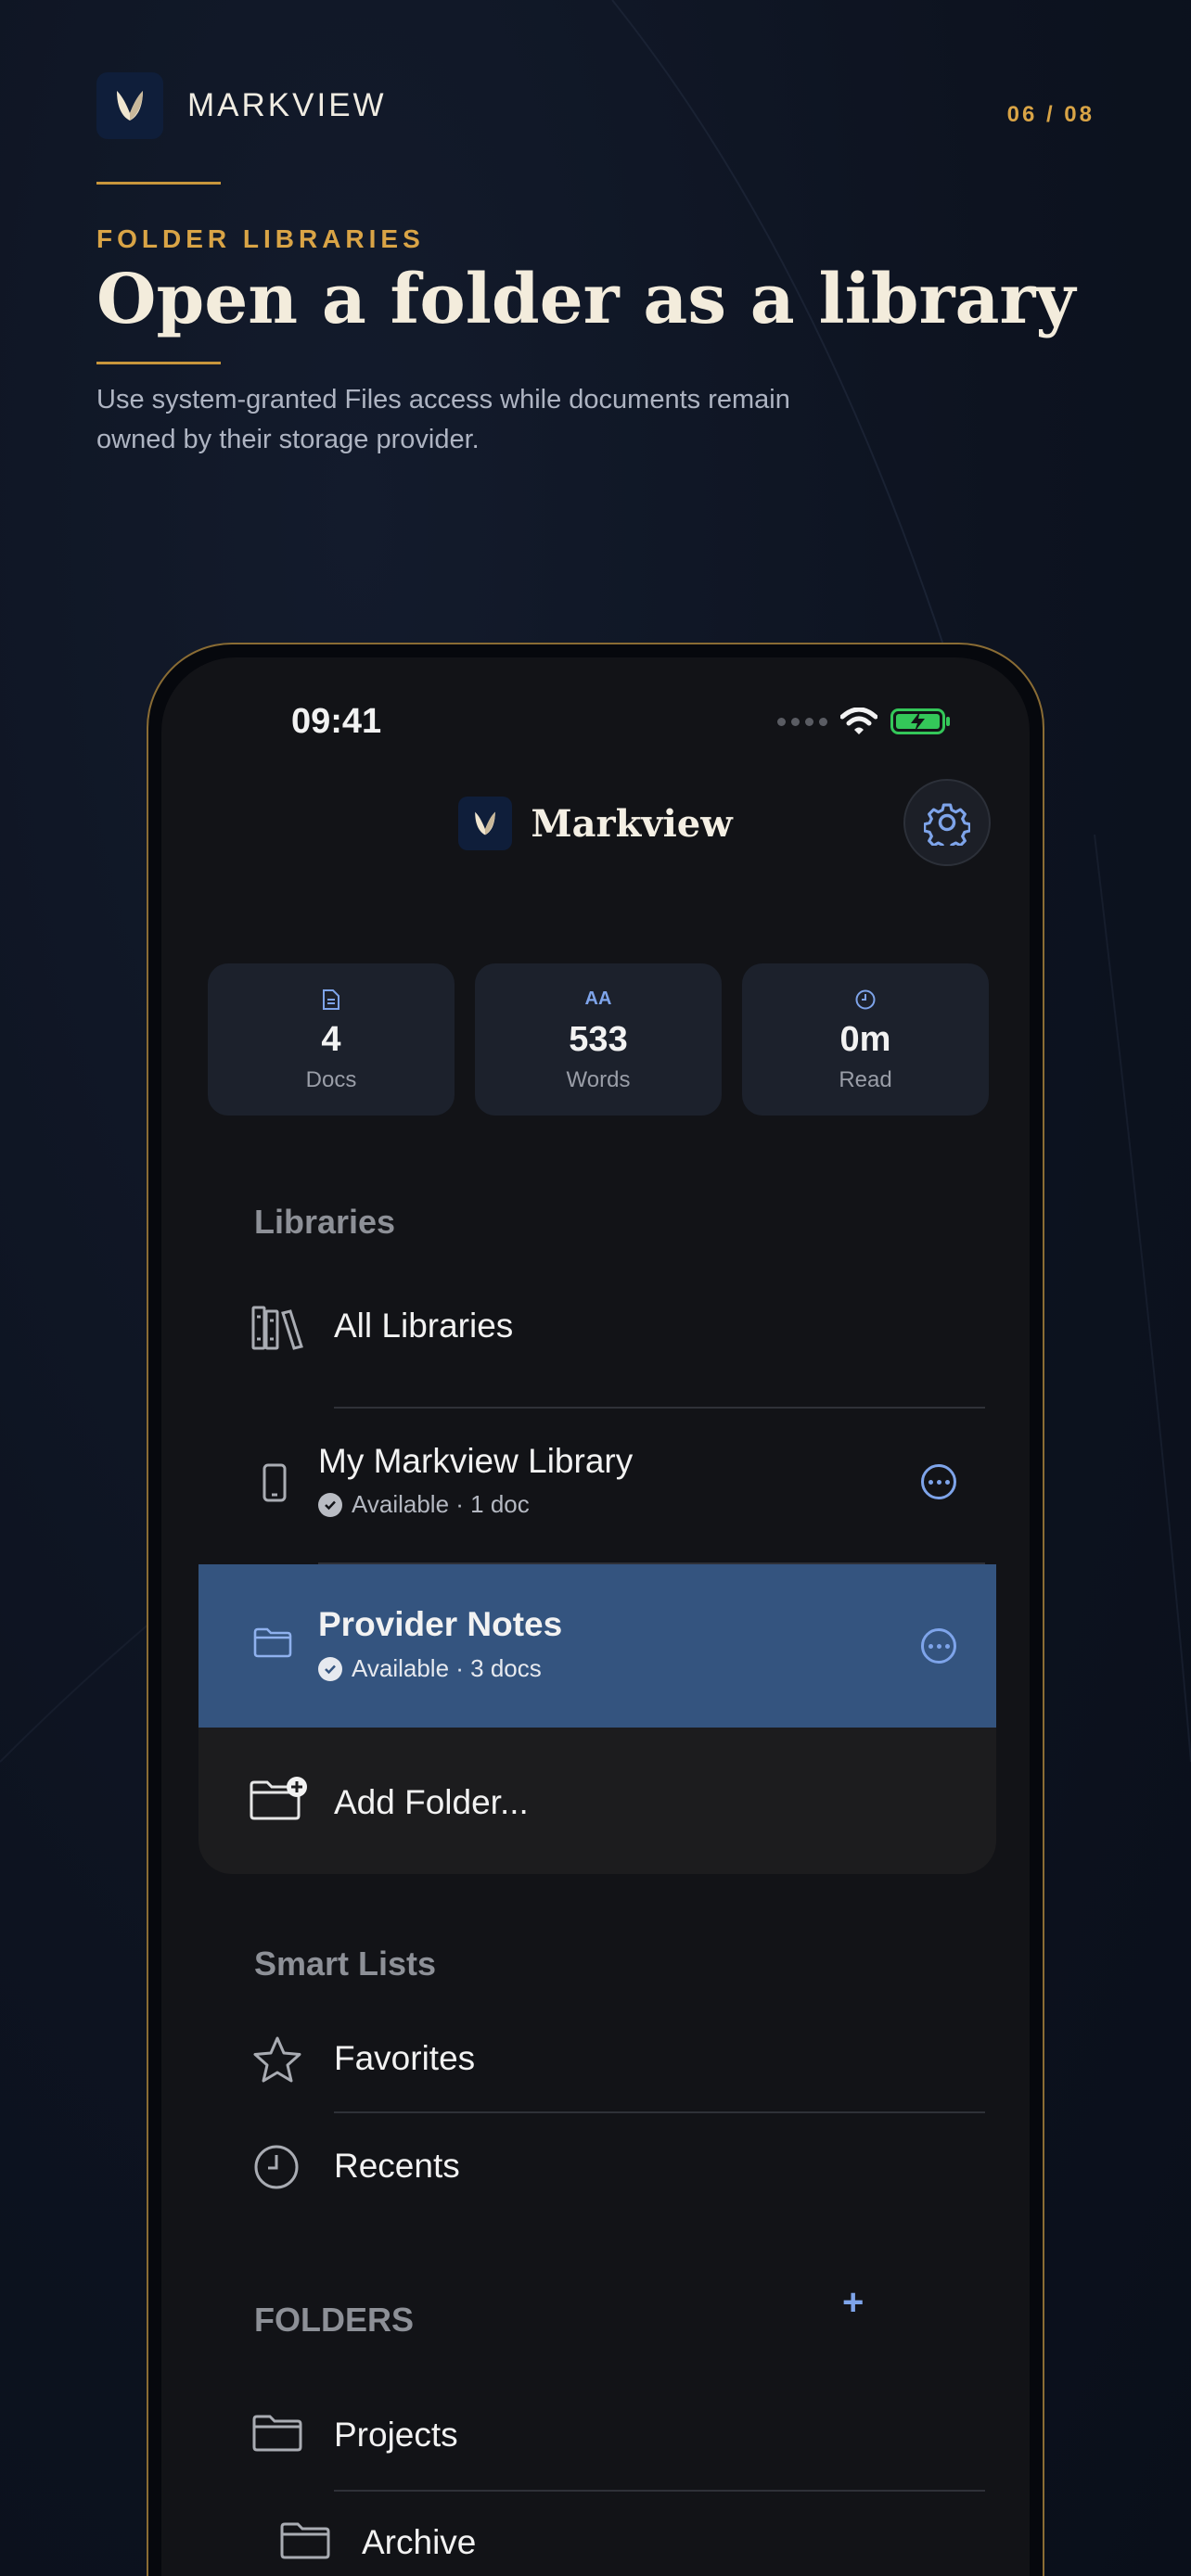  What do you see at coordinates (274, 1483) in the screenshot?
I see `phone-icon` at bounding box center [274, 1483].